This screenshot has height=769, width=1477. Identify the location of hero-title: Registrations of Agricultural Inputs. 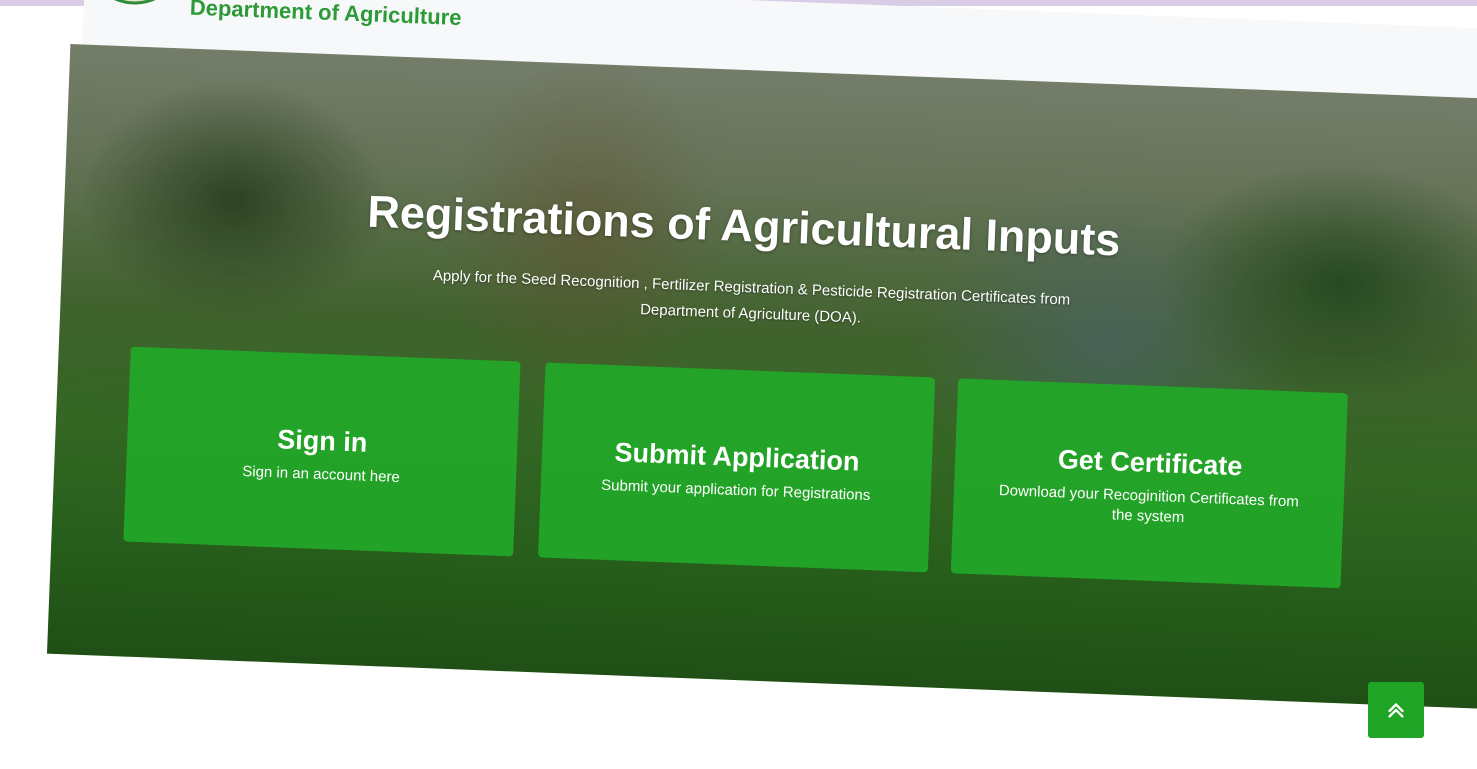
(744, 225).